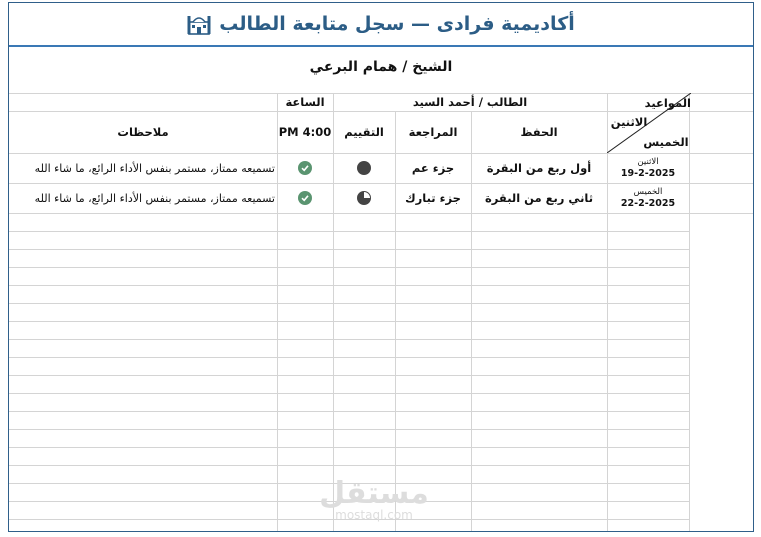 The height and width of the screenshot is (537, 761). Describe the element at coordinates (648, 203) in the screenshot. I see `date-value: 22-2-2025` at that location.